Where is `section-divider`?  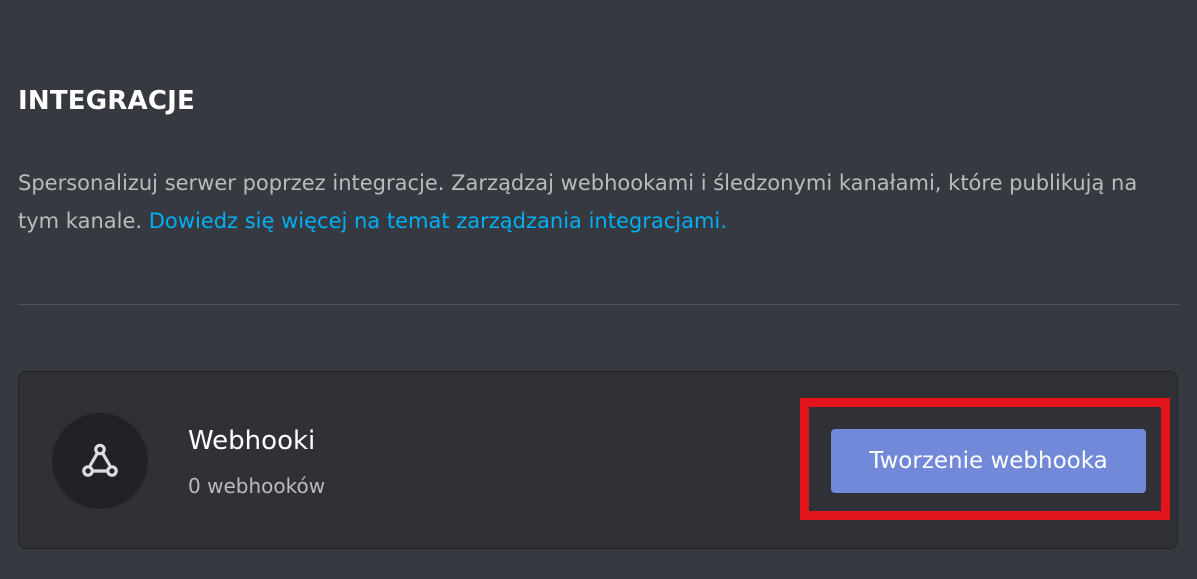 section-divider is located at coordinates (599, 304).